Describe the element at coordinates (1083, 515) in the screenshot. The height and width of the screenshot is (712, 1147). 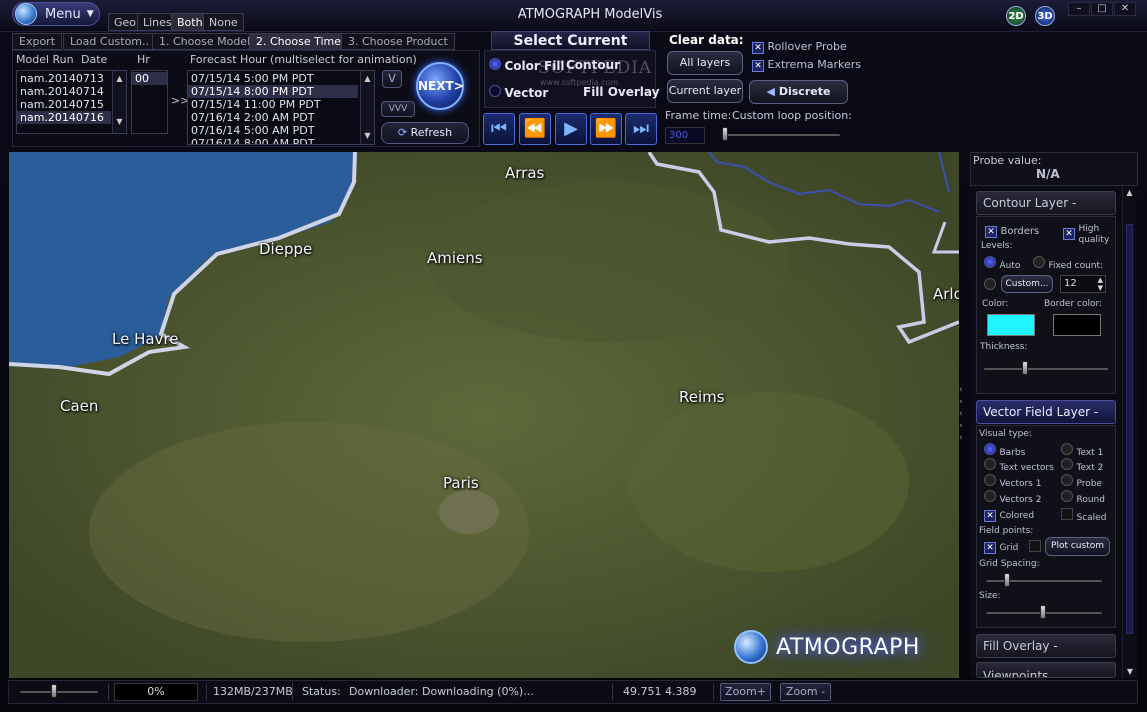
I see `scaled-checkbox: Scaled` at that location.